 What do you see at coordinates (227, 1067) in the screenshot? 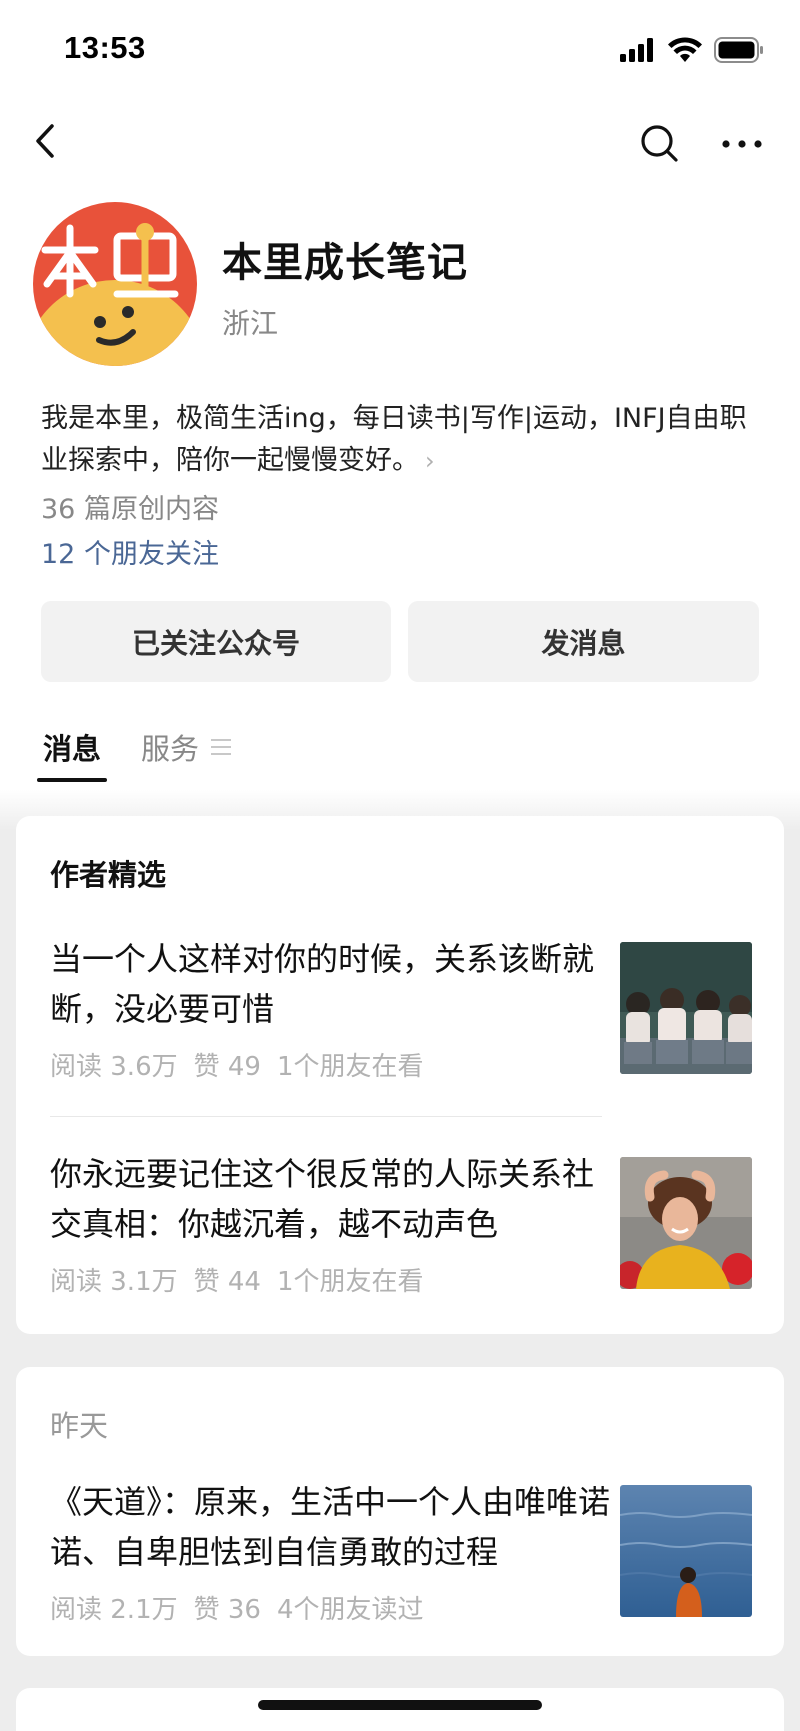
I see `article-likes: 赞 49` at bounding box center [227, 1067].